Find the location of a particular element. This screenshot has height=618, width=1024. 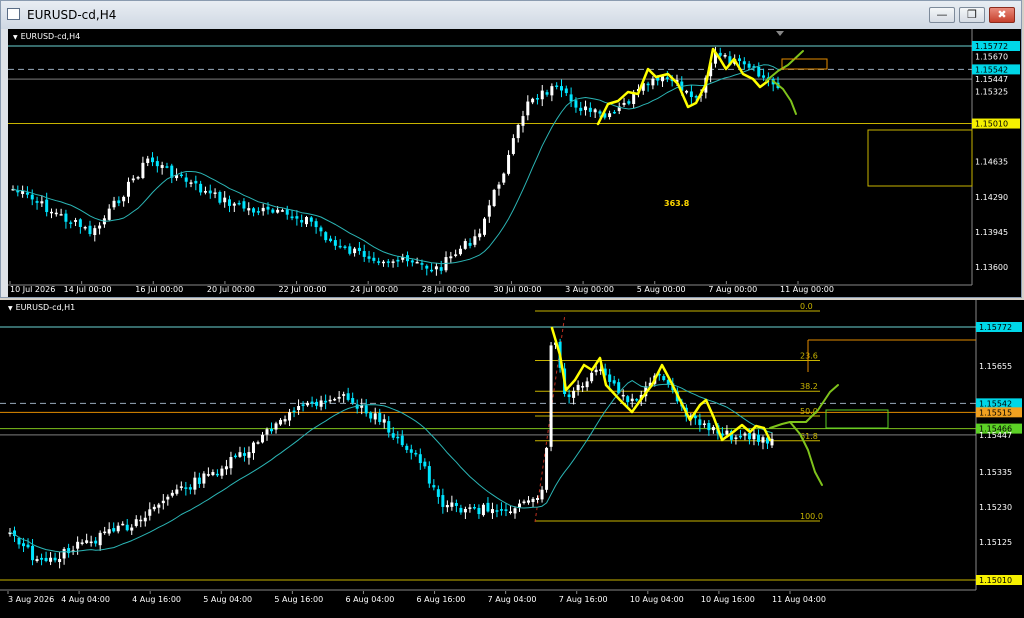

time-axis-label: 24 Jul 00:00 is located at coordinates (374, 289).